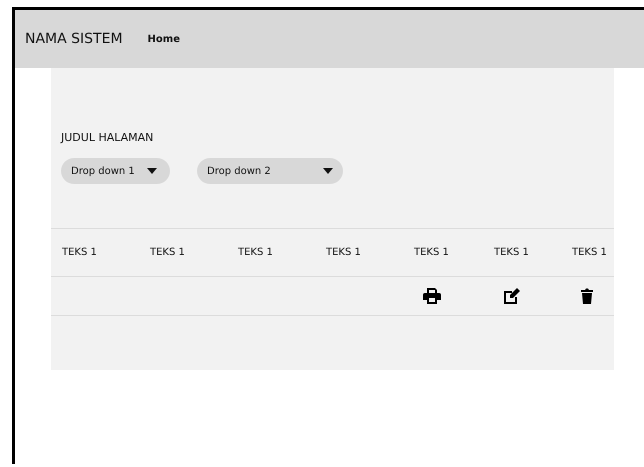 The height and width of the screenshot is (467, 644). What do you see at coordinates (107, 137) in the screenshot?
I see `page-title: JUDUL HALAMAN` at bounding box center [107, 137].